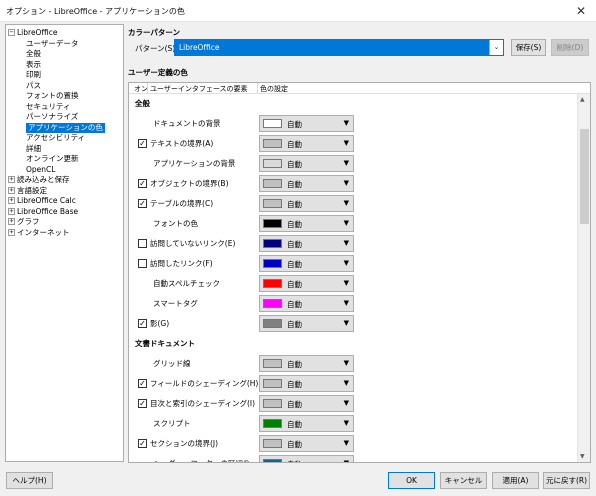  I want to click on cancel-button: キャンセル, so click(463, 480).